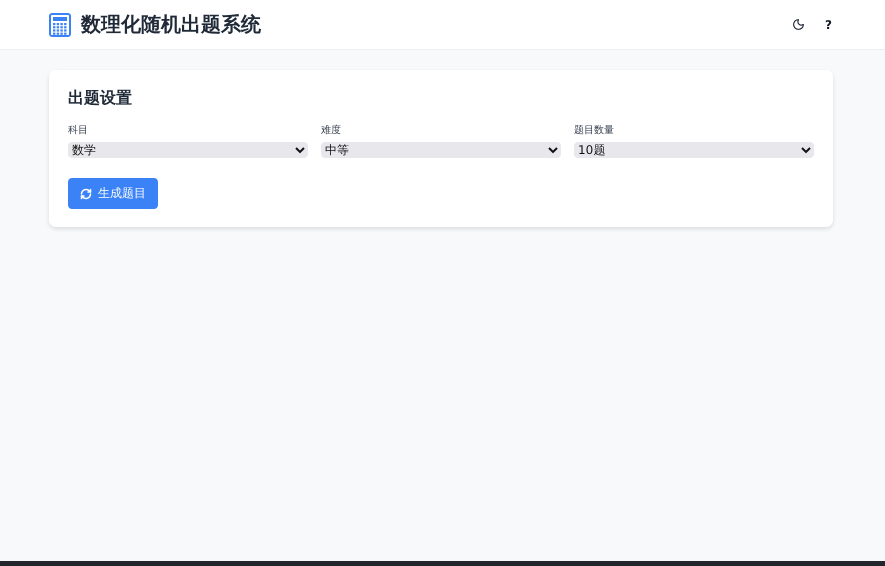 Image resolution: width=885 pixels, height=566 pixels. I want to click on app-title: 数理化随机出题系统, so click(171, 24).